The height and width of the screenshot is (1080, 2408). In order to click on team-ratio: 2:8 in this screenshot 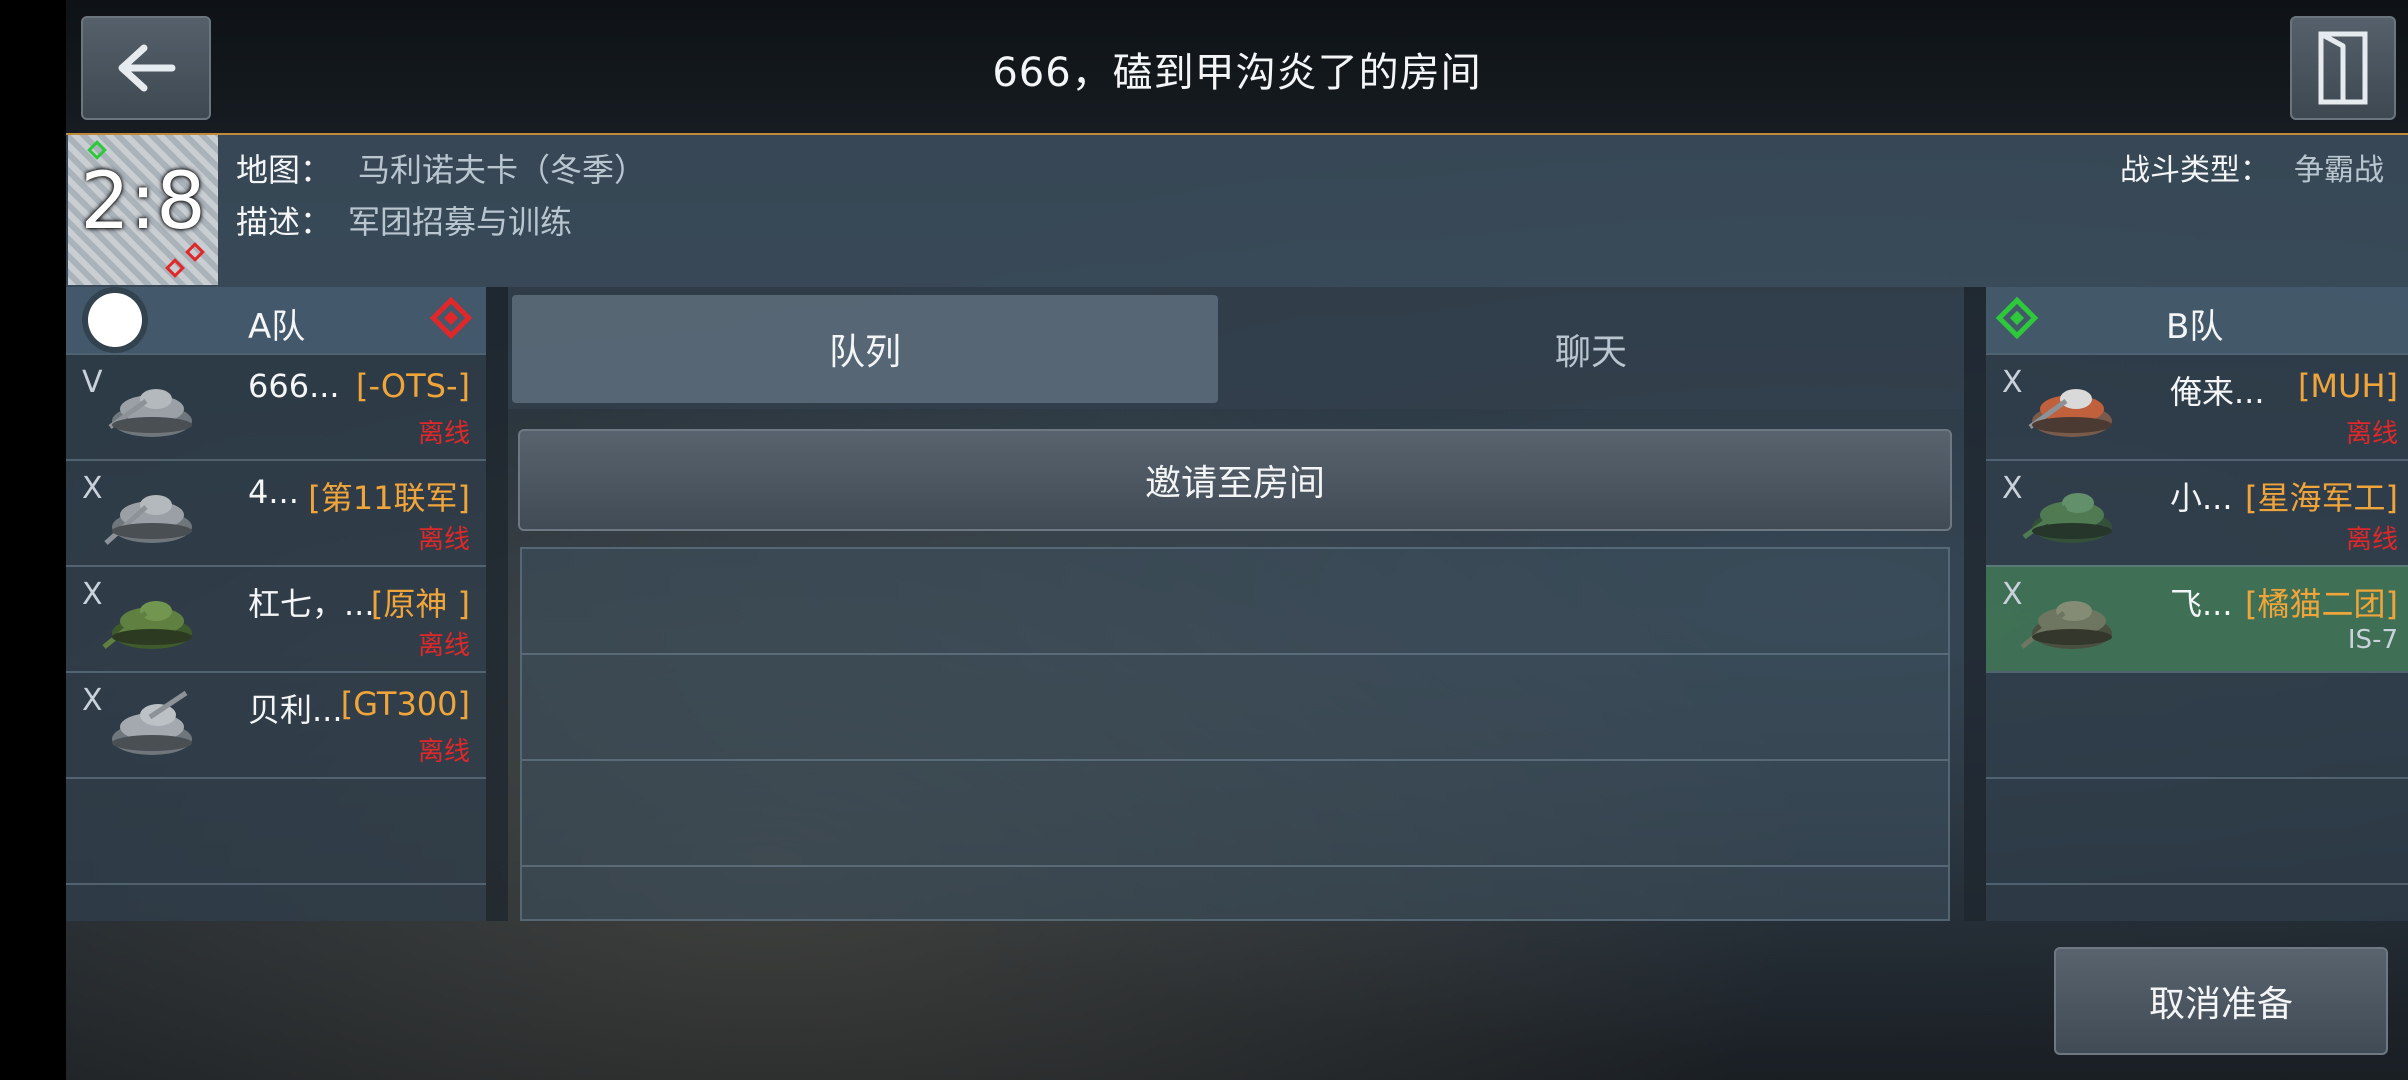, I will do `click(143, 202)`.